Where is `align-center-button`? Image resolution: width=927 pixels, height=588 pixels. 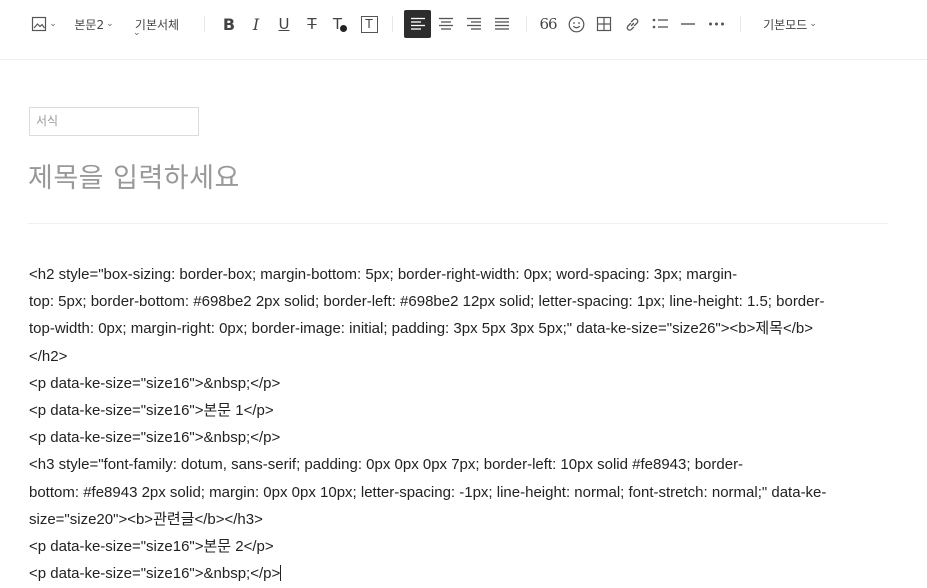 align-center-button is located at coordinates (445, 24).